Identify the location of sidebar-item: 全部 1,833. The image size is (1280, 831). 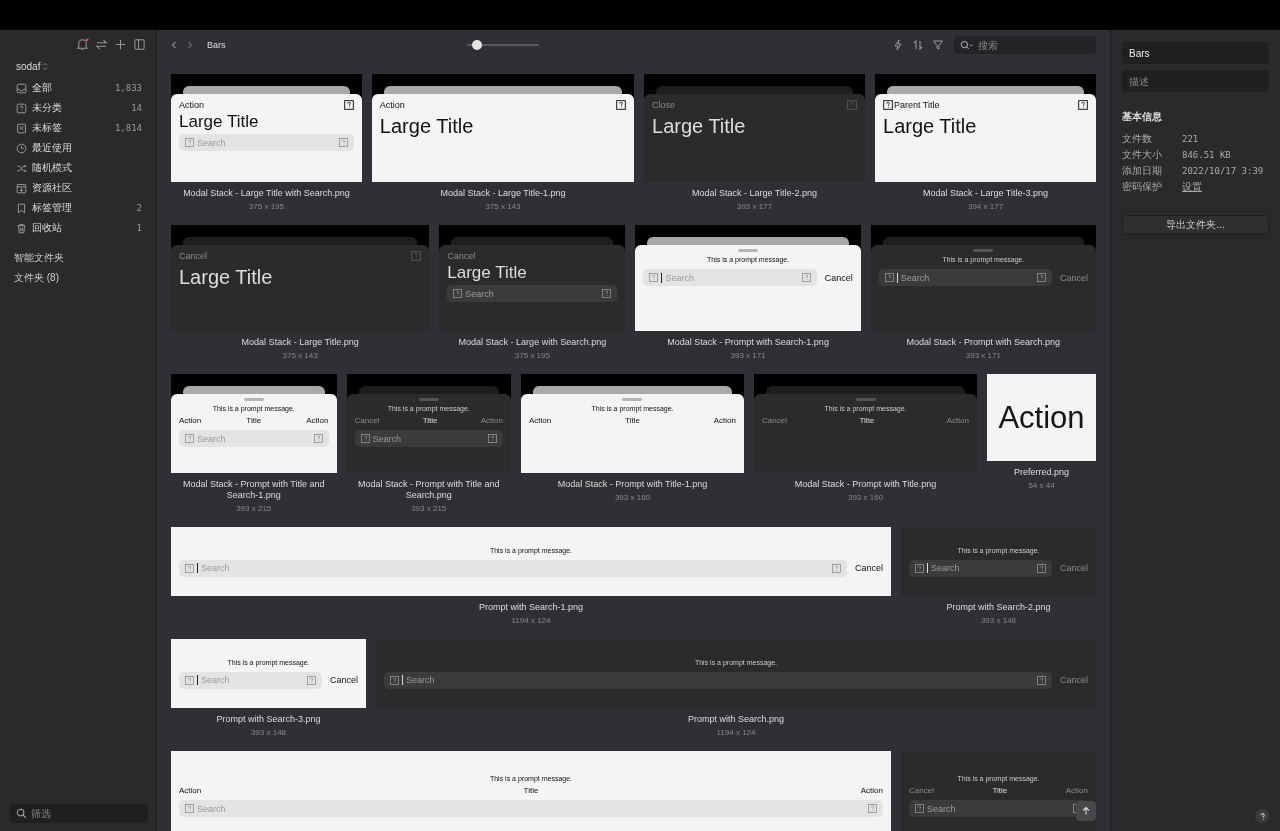
(79, 88).